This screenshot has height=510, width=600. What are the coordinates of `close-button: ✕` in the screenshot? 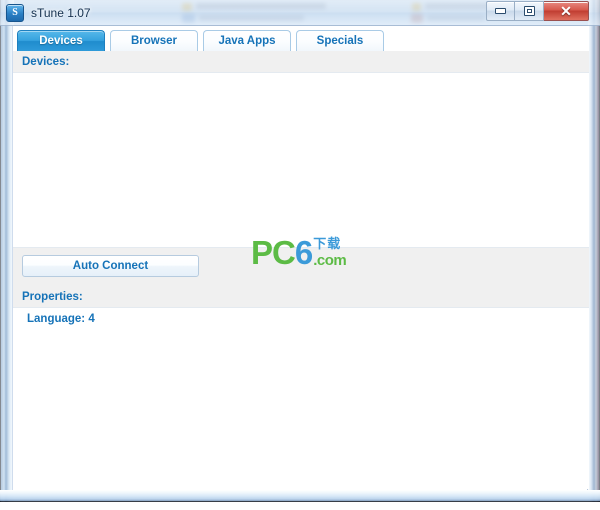 It's located at (566, 11).